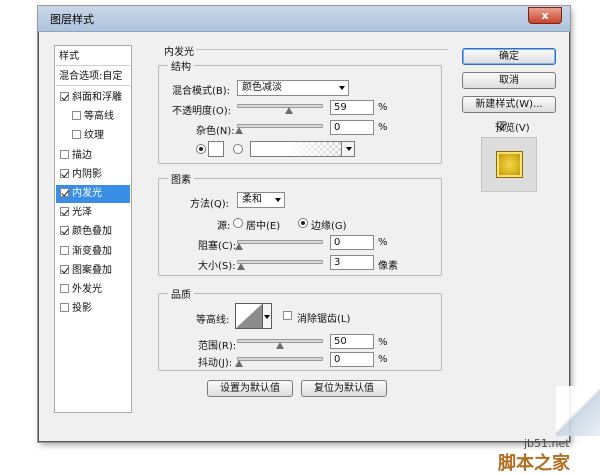 Image resolution: width=600 pixels, height=475 pixels. Describe the element at coordinates (239, 130) in the screenshot. I see `noise-slider-thumb` at that location.